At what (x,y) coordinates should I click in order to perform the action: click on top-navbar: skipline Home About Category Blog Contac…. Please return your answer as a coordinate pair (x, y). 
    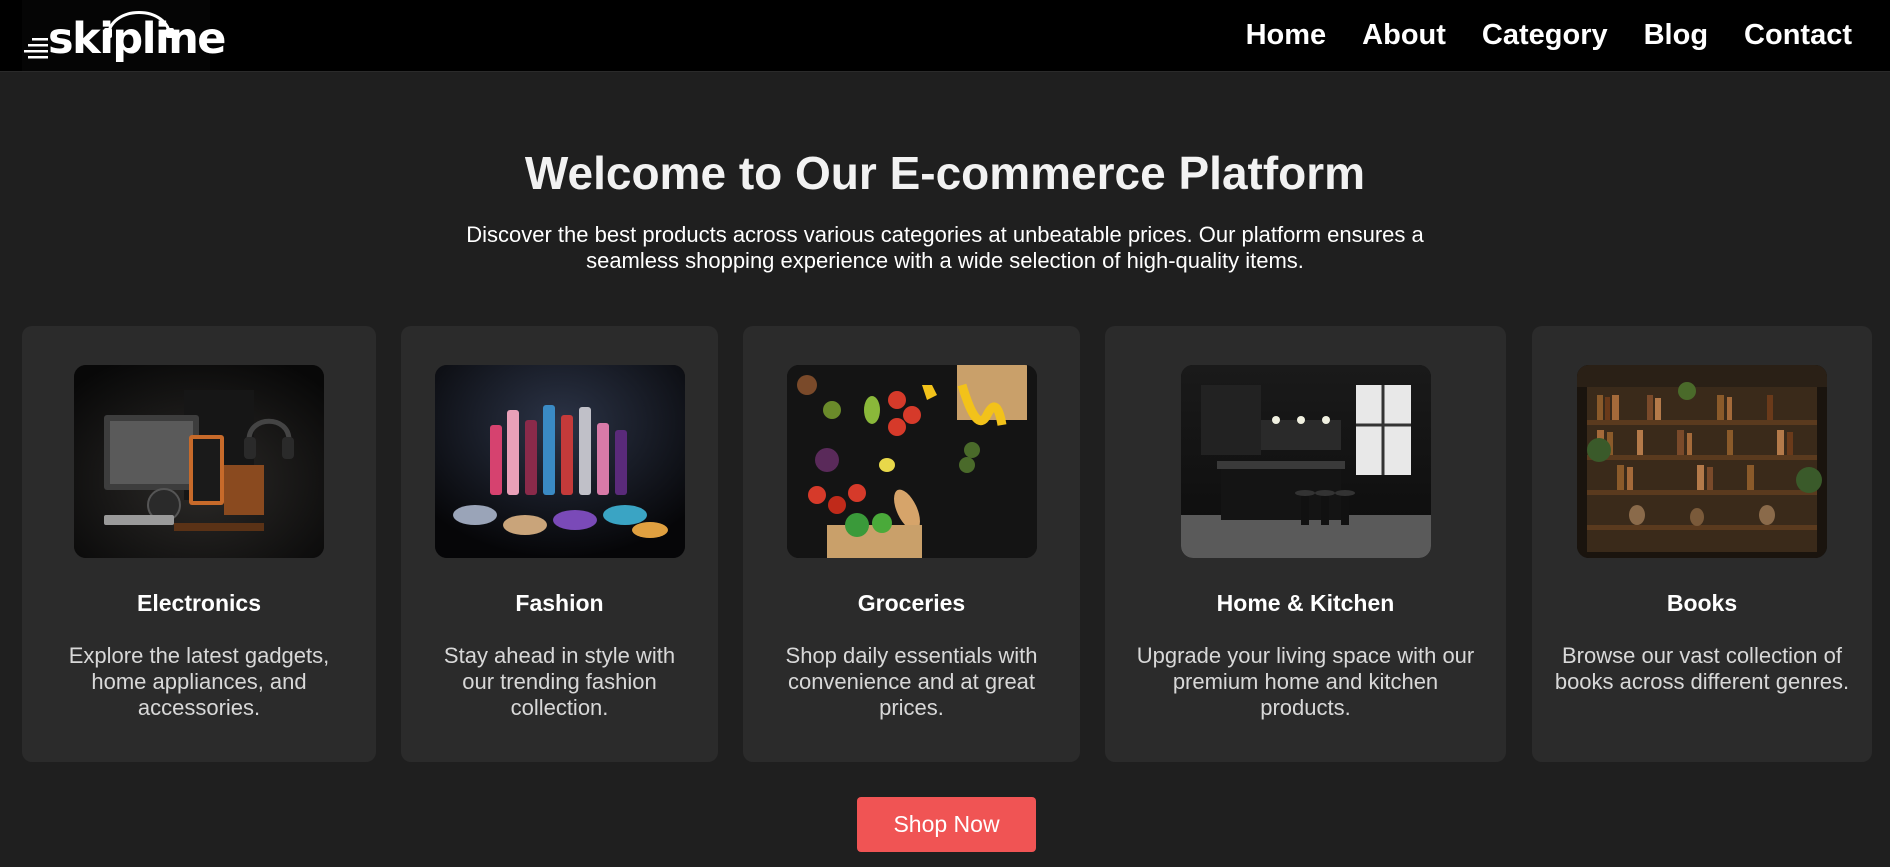
    Looking at the image, I should click on (945, 36).